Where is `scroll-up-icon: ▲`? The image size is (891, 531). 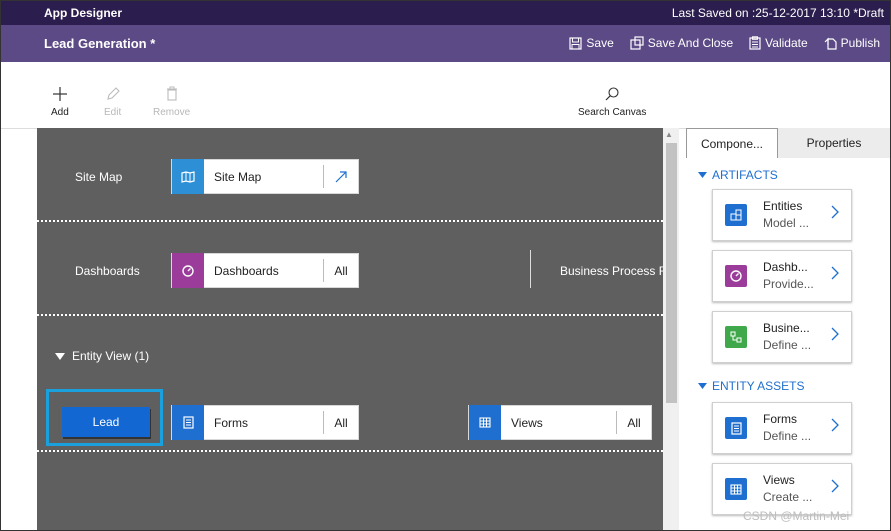 scroll-up-icon: ▲ is located at coordinates (669, 134).